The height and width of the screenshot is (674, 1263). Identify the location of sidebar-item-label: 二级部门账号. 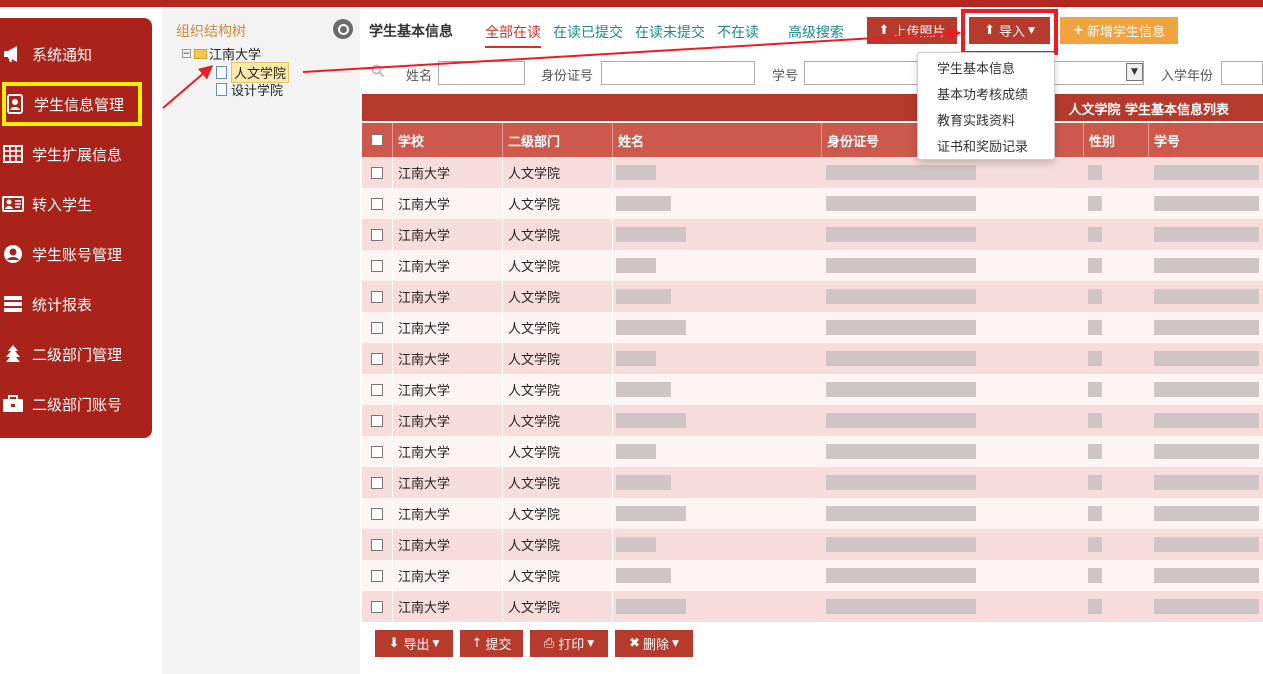
(77, 404).